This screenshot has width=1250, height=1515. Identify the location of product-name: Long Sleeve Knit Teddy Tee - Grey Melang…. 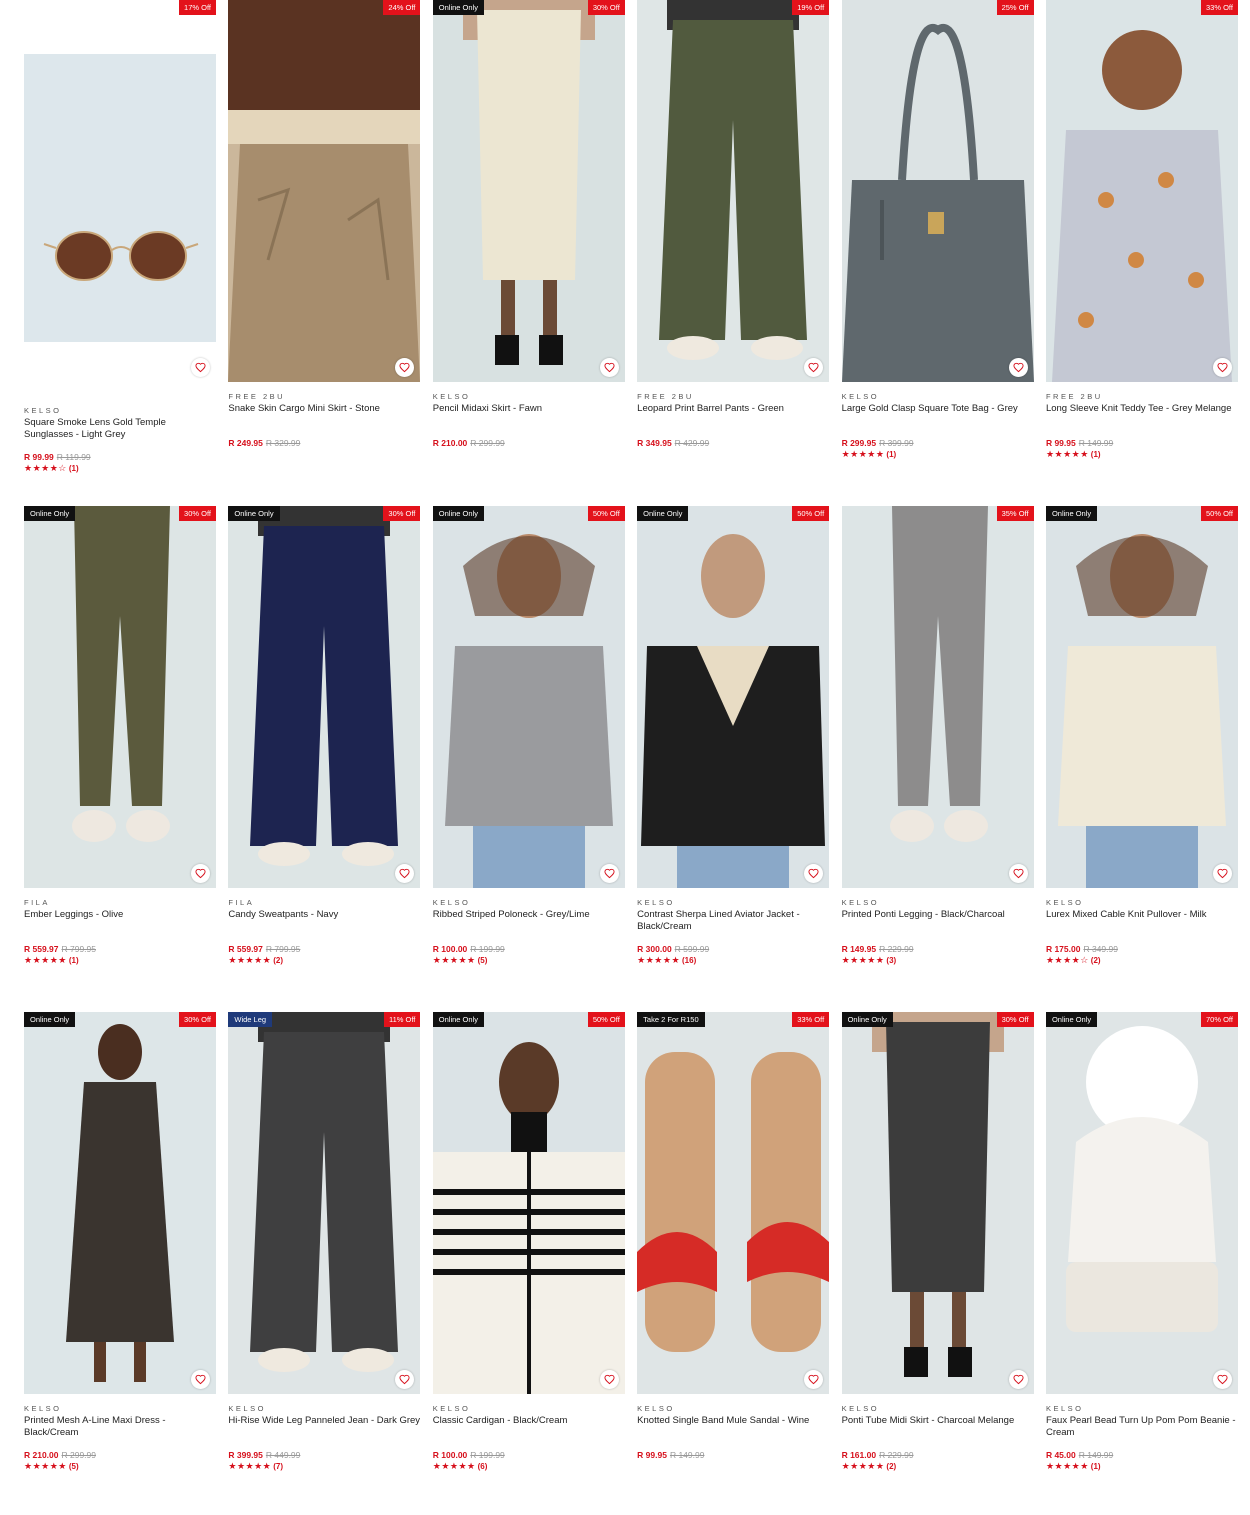
(1142, 414).